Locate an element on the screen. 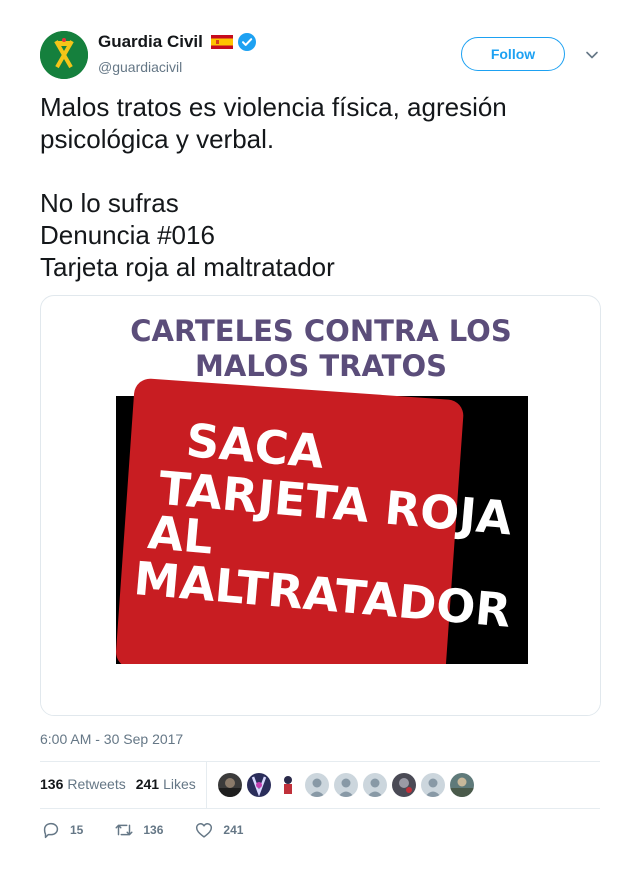 This screenshot has height=870, width=640. tweet-timestamp: 6:00 AM - 30 Sep 2017 is located at coordinates (111, 739).